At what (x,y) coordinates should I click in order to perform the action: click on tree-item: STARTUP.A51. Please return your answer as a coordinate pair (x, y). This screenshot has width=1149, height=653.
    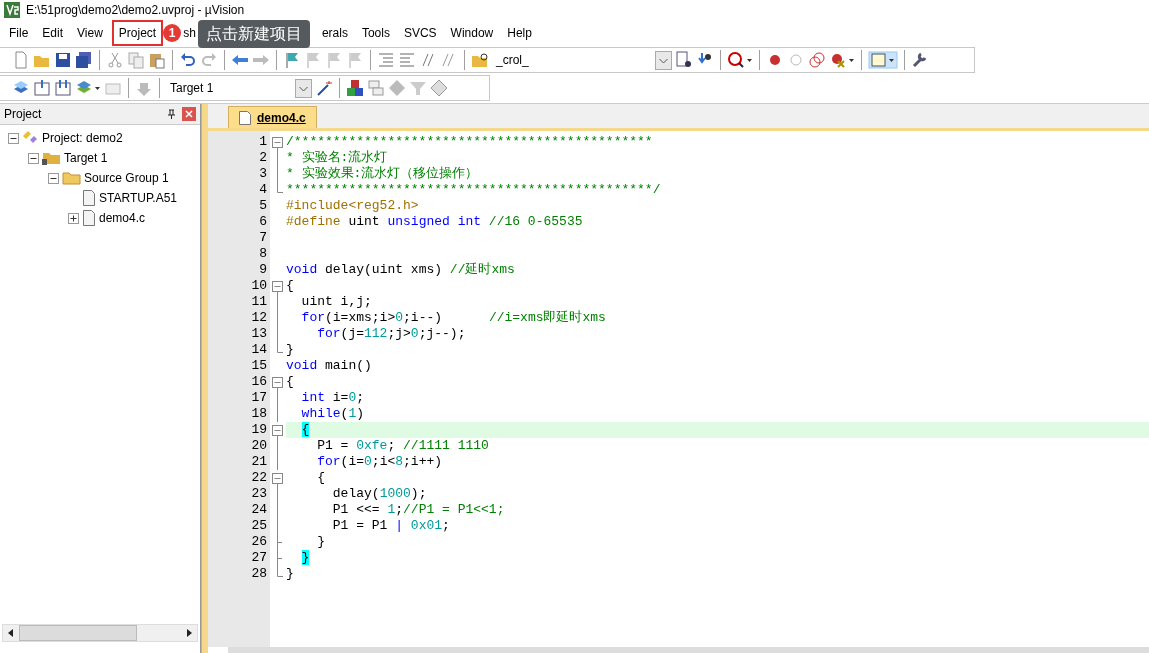
    Looking at the image, I should click on (138, 198).